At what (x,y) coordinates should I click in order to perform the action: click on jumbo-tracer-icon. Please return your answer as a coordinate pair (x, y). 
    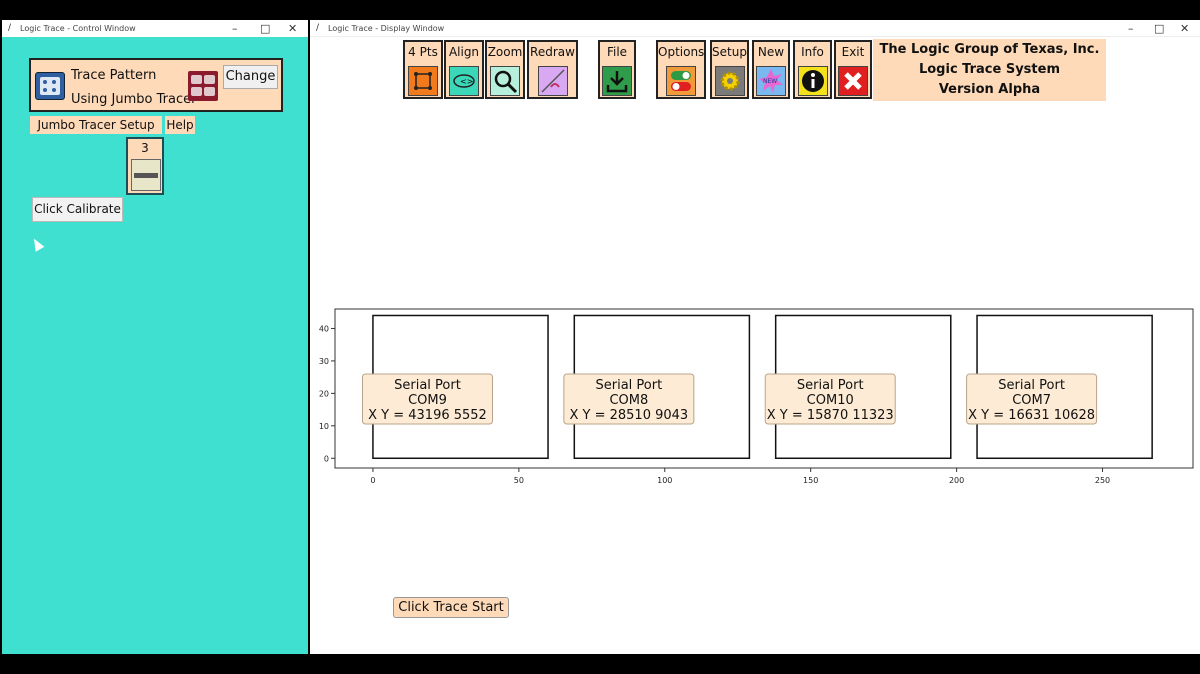
    Looking at the image, I should click on (203, 86).